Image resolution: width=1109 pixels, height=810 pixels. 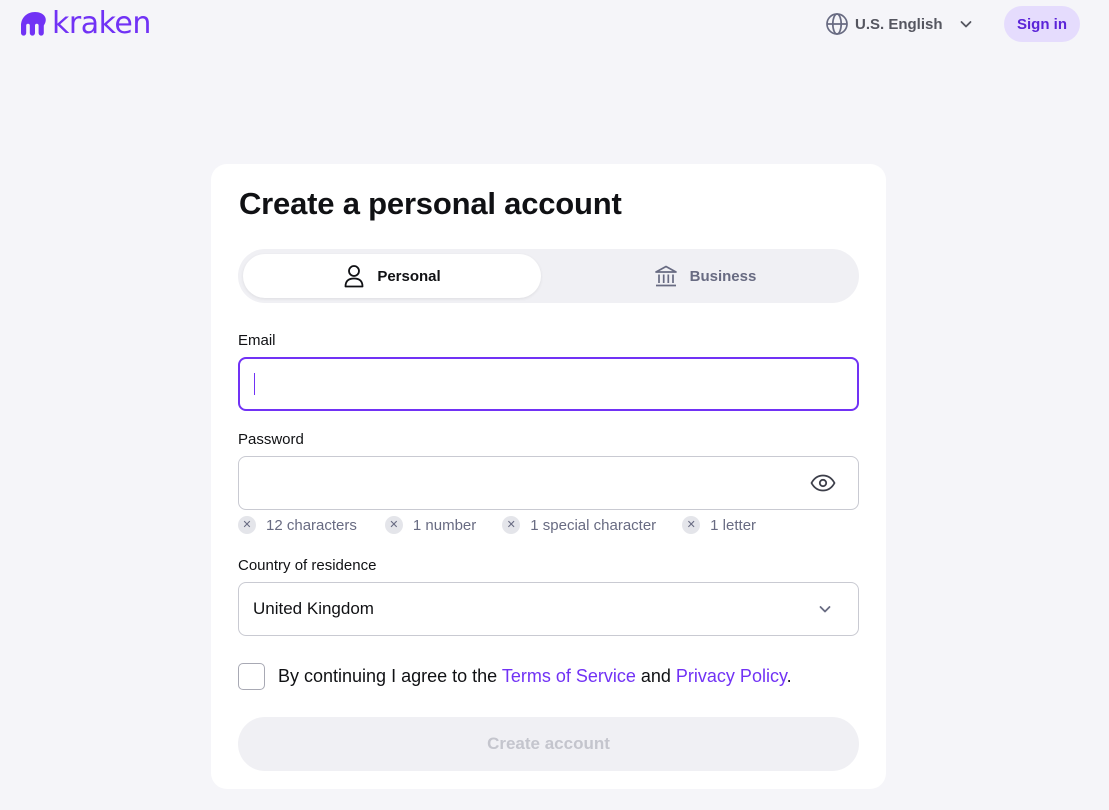 What do you see at coordinates (789, 676) in the screenshot?
I see `agreement-suffix: .` at bounding box center [789, 676].